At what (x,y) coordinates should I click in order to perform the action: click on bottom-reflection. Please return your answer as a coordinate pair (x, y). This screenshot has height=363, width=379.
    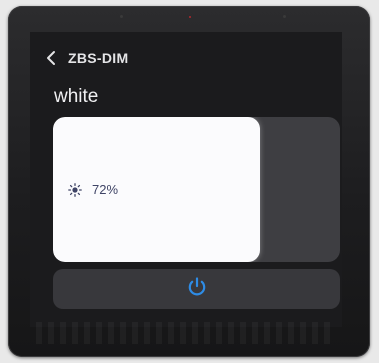
    Looking at the image, I should click on (186, 333).